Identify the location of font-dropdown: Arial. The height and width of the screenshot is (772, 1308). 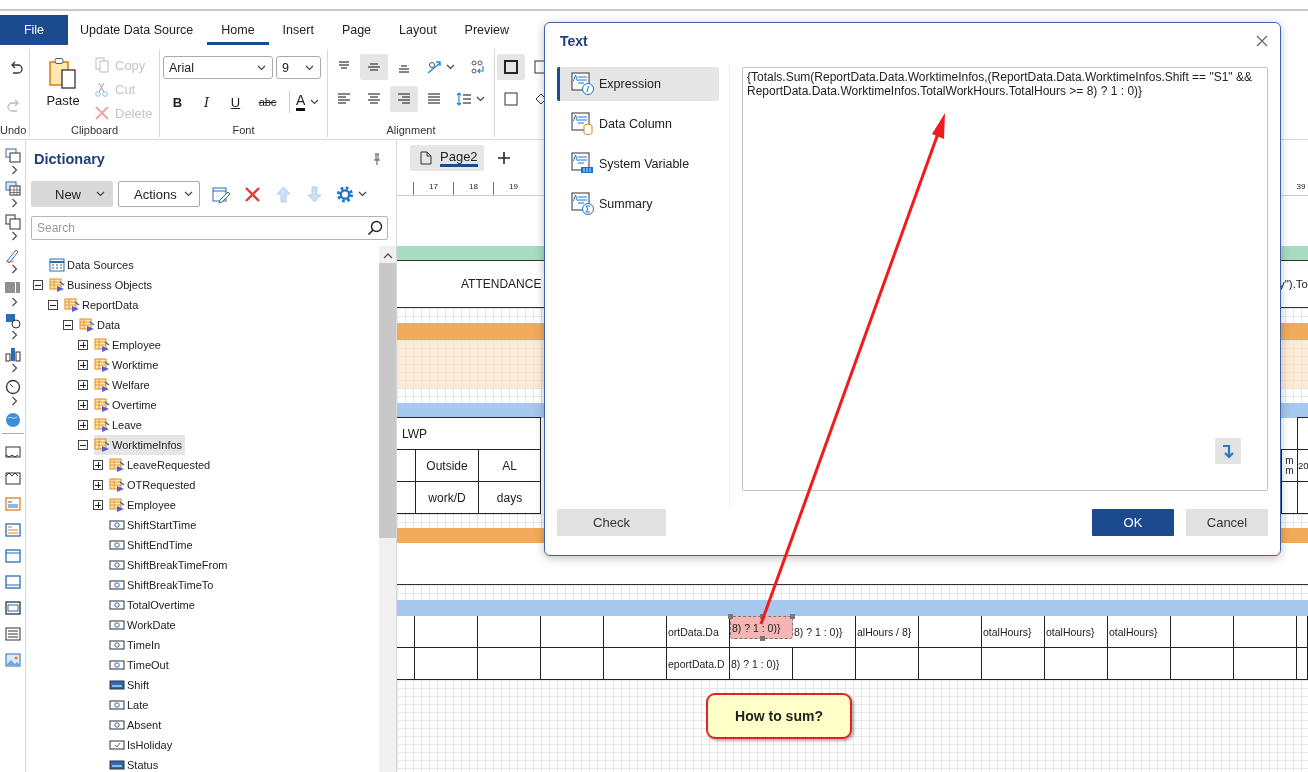
(218, 67).